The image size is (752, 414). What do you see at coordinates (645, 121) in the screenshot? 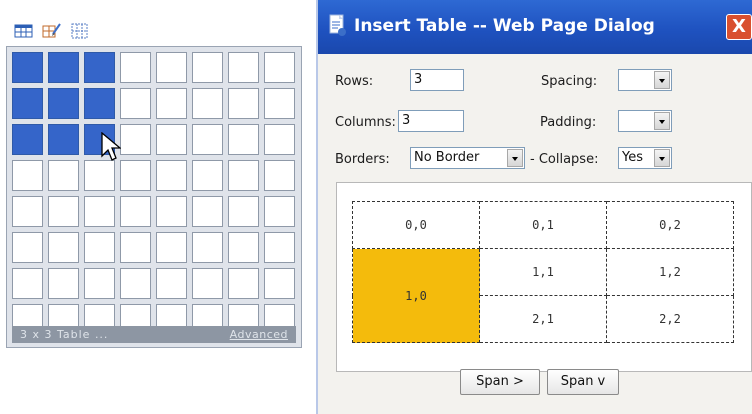
I see `padding-select` at bounding box center [645, 121].